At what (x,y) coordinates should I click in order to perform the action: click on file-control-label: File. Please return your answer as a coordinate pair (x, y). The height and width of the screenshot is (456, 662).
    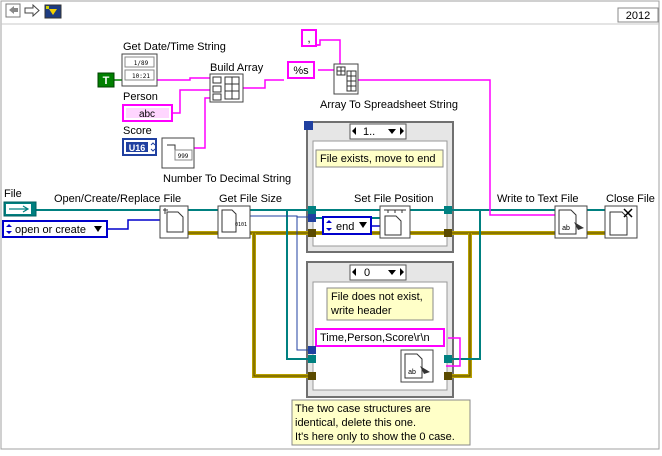
    Looking at the image, I should click on (13, 194).